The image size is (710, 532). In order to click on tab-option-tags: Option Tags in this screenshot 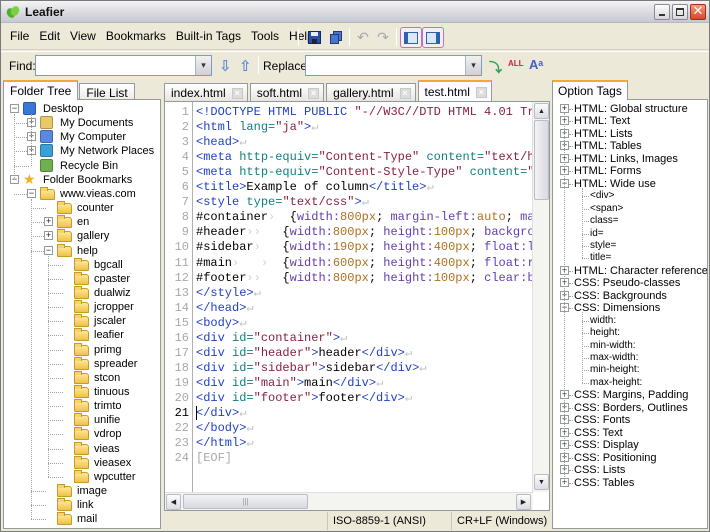, I will do `click(590, 90)`.